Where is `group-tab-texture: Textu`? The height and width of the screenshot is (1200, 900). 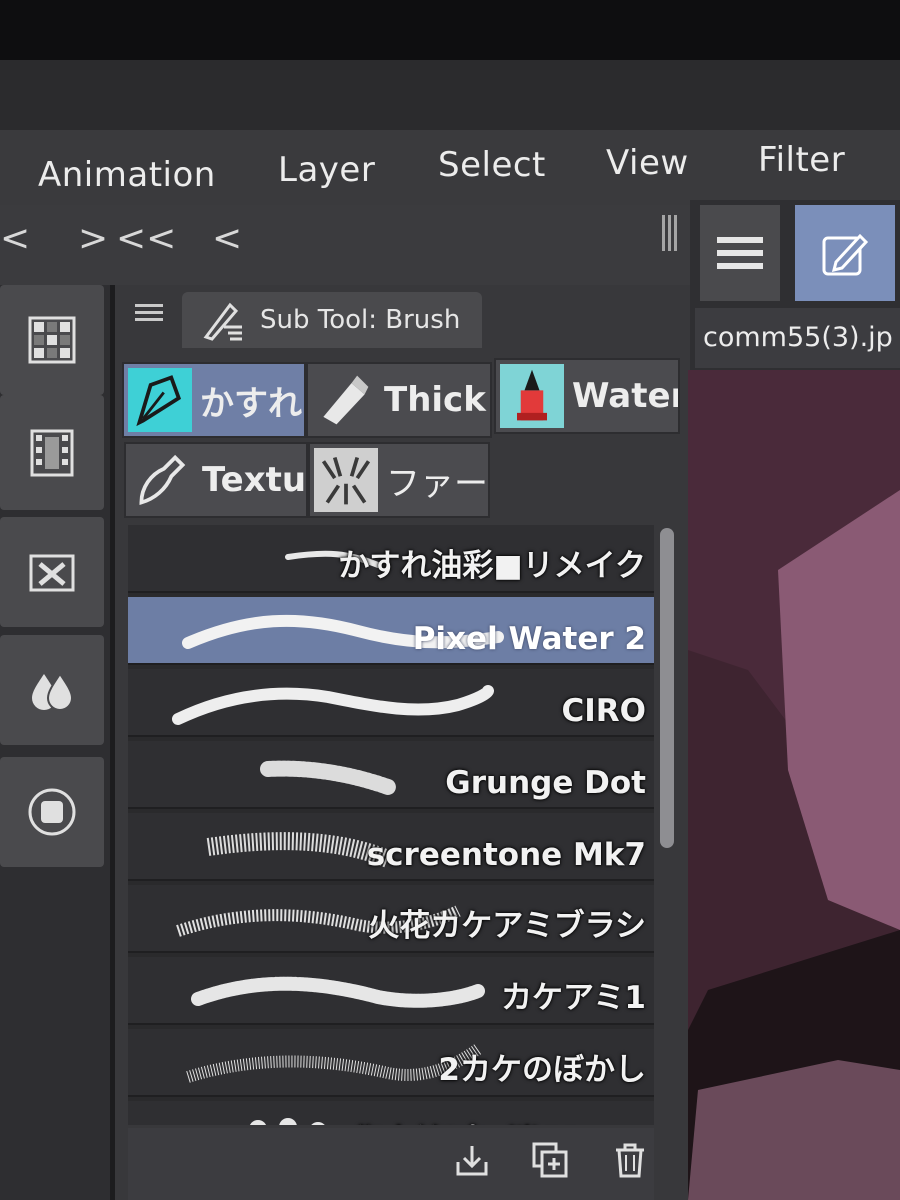 group-tab-texture: Textu is located at coordinates (216, 480).